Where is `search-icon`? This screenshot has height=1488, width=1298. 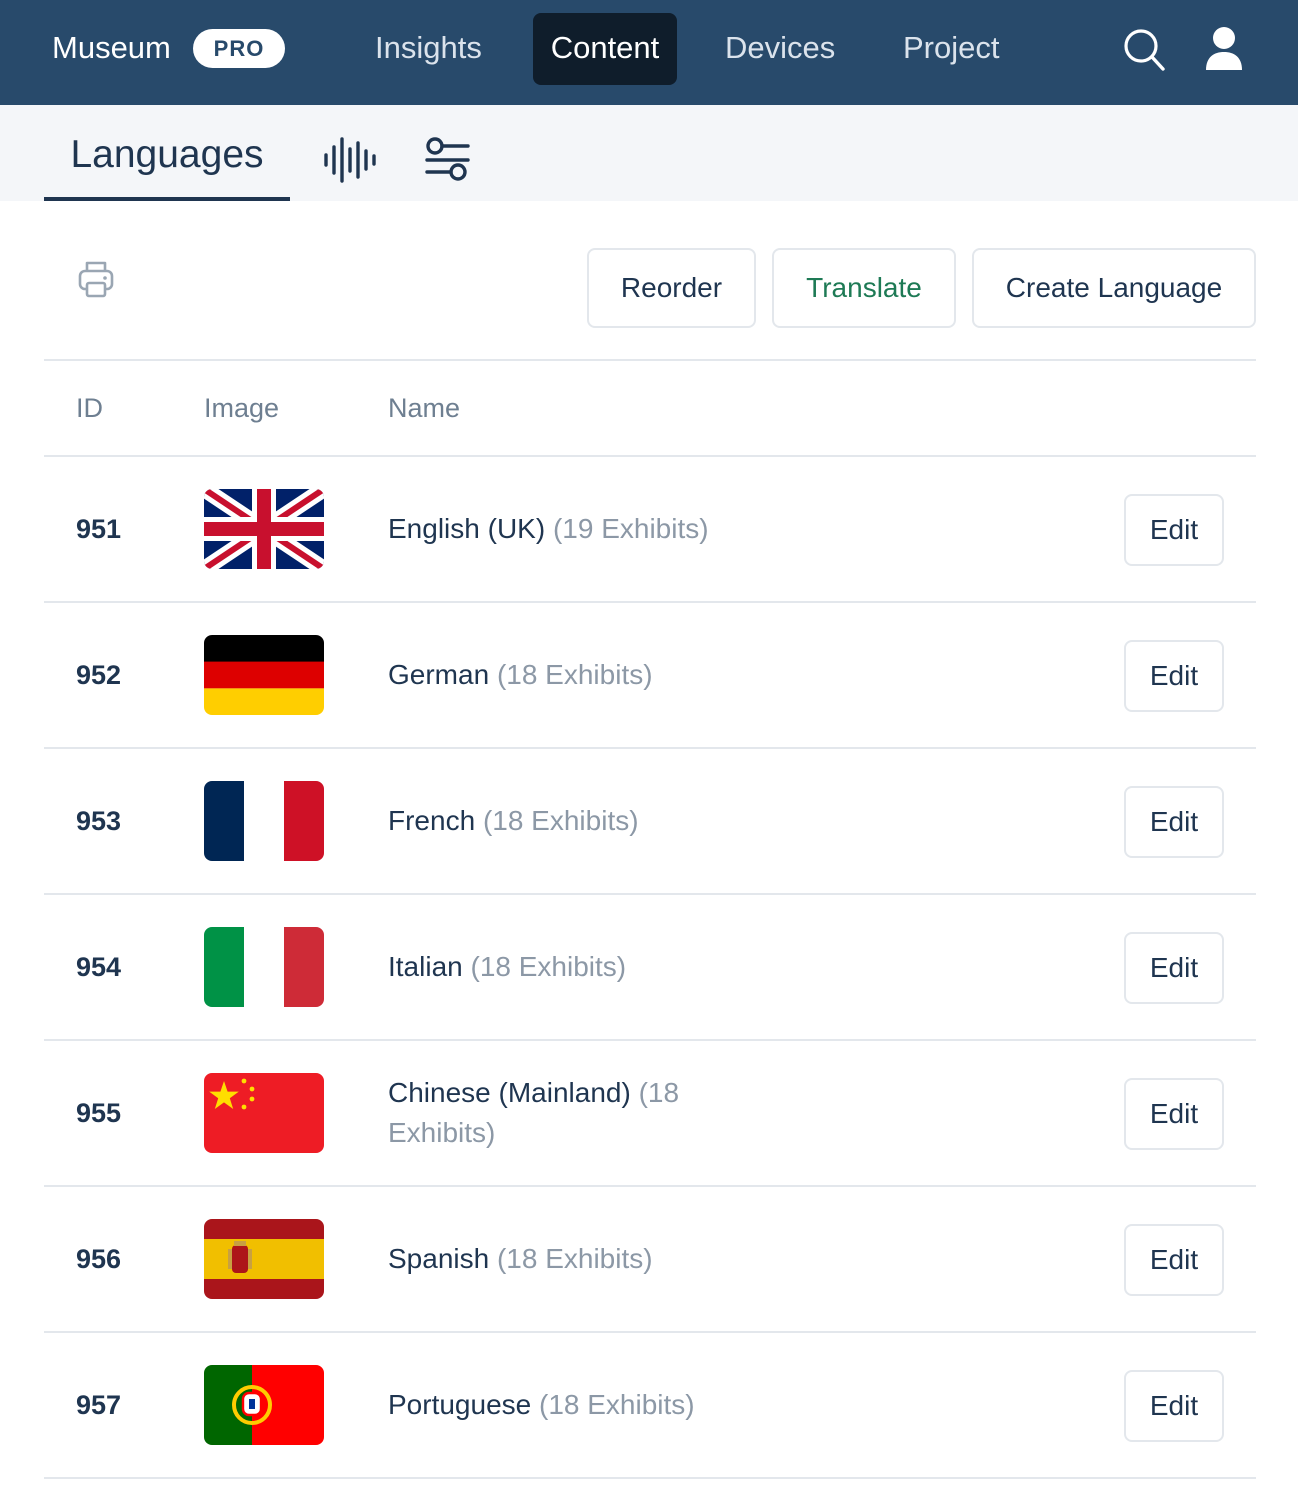
search-icon is located at coordinates (1144, 49).